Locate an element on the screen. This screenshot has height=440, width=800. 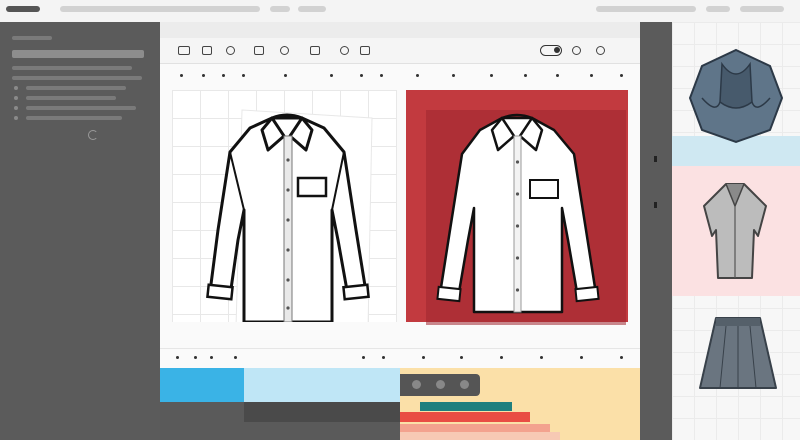
top-ruler is located at coordinates (400, 75).